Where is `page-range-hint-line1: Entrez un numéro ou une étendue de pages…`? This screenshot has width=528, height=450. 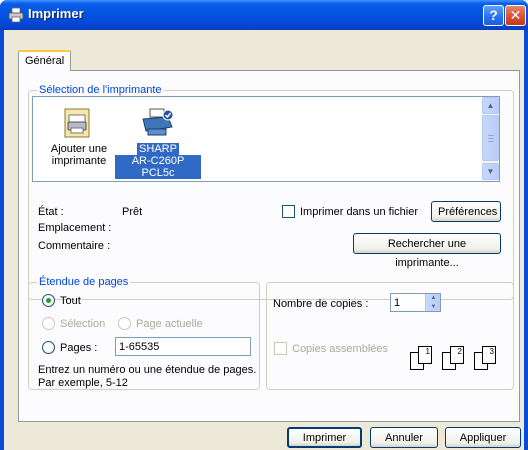 page-range-hint-line1: Entrez un numéro ou une étendue de pages… is located at coordinates (147, 370).